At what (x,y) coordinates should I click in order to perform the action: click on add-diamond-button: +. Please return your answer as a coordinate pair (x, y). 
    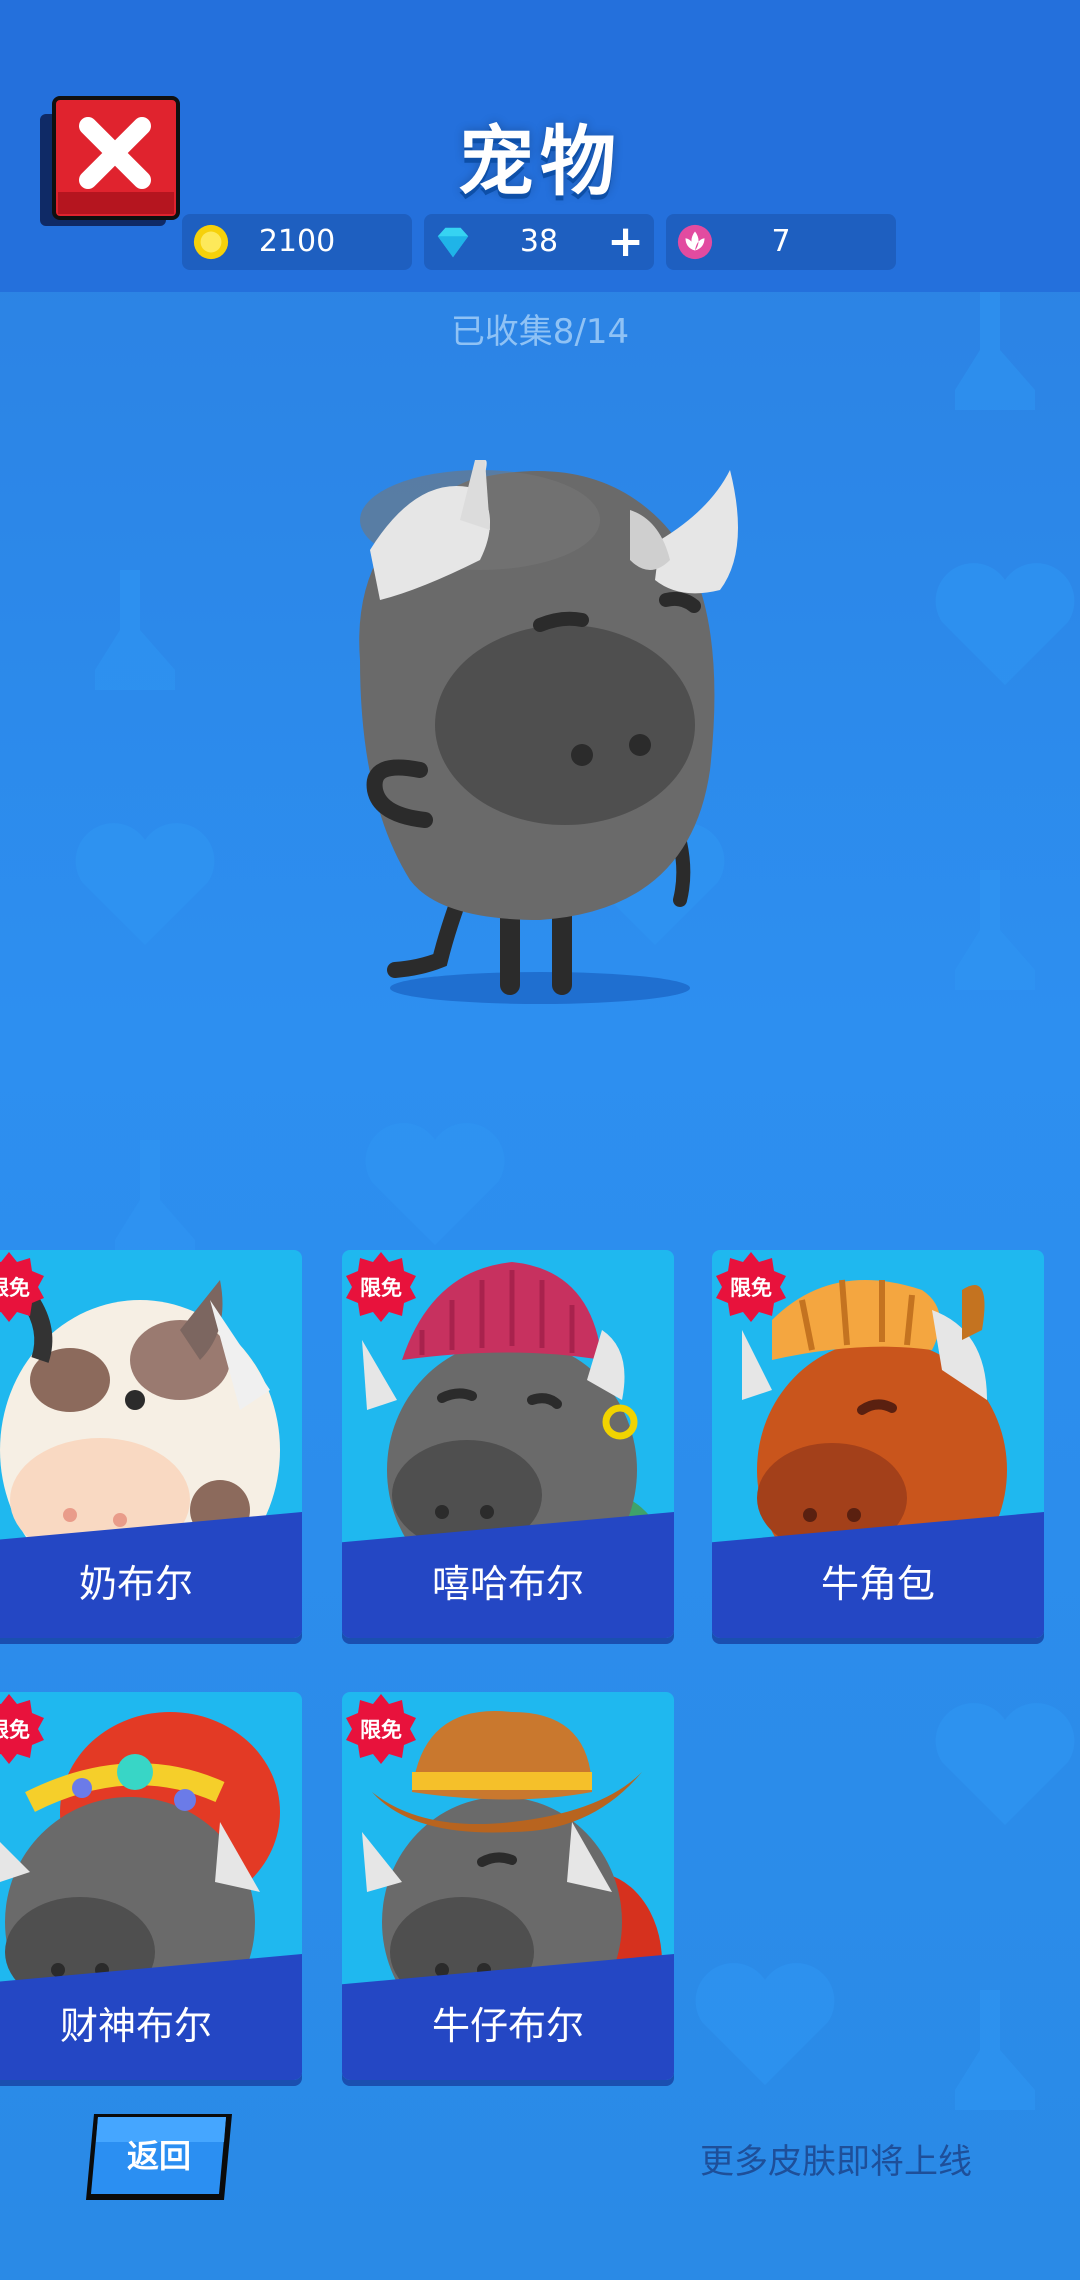
    Looking at the image, I should click on (625, 241).